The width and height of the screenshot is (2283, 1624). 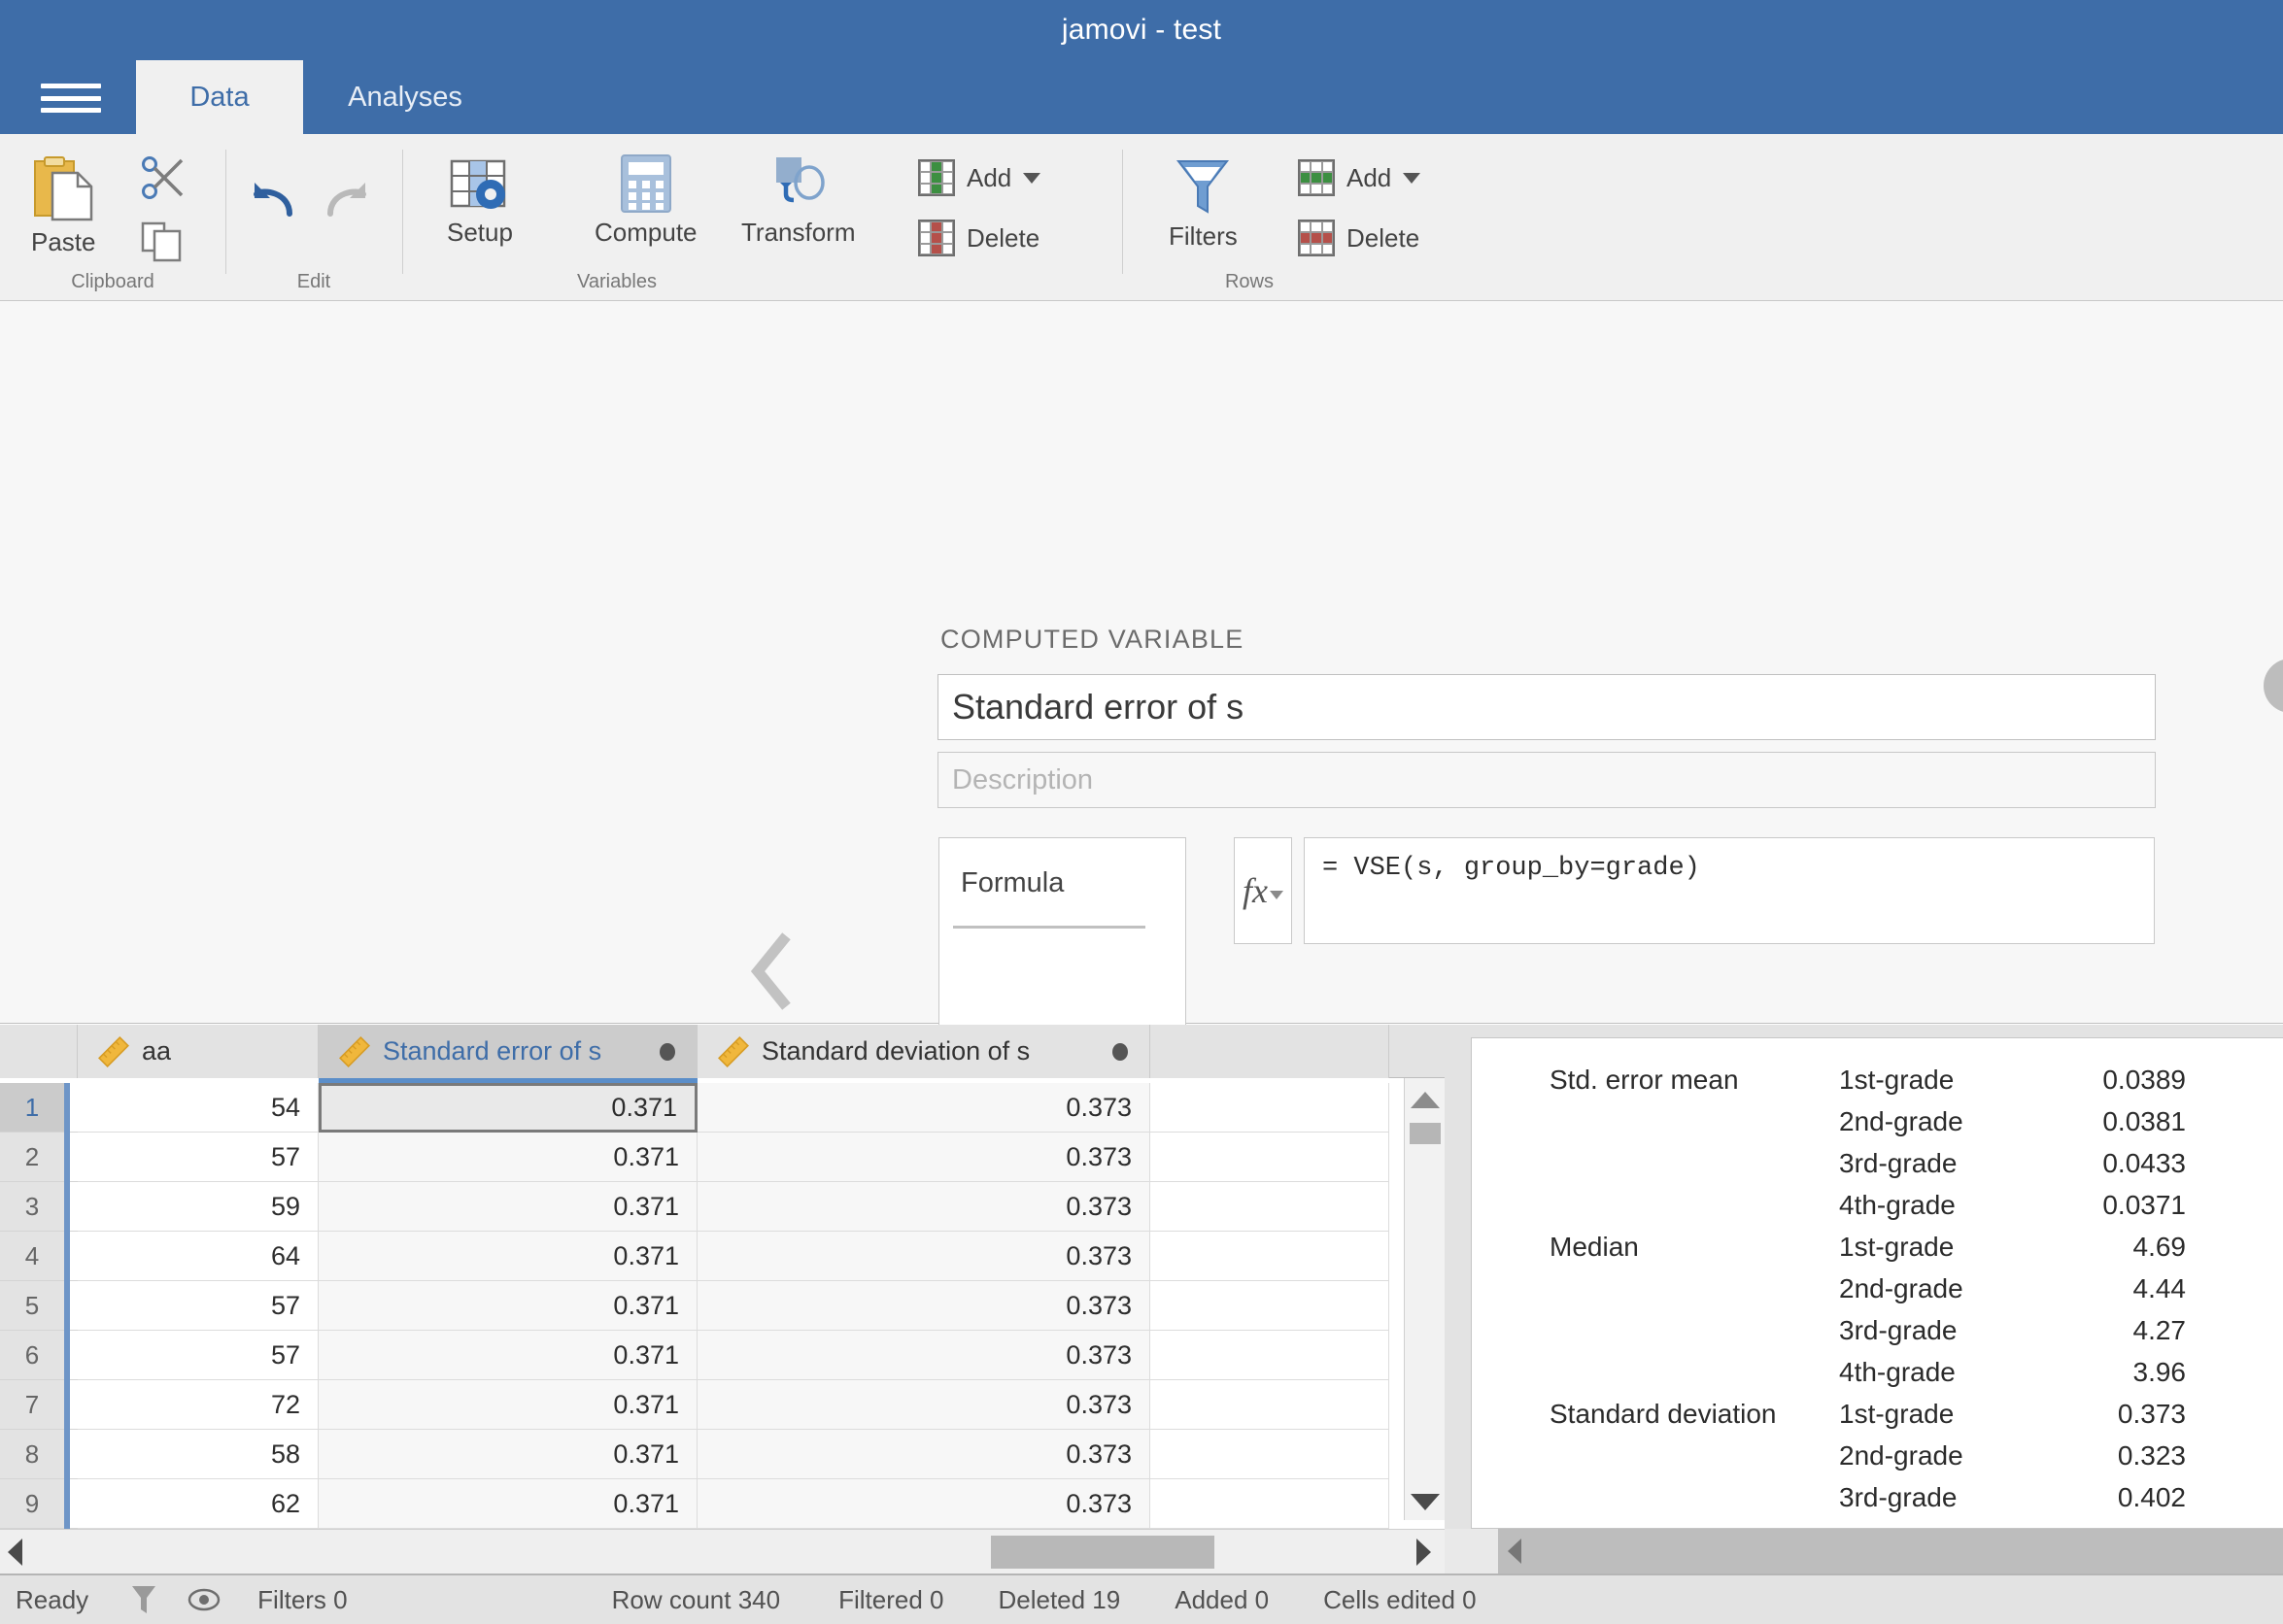 I want to click on column-header-aa: aa, so click(x=198, y=1051).